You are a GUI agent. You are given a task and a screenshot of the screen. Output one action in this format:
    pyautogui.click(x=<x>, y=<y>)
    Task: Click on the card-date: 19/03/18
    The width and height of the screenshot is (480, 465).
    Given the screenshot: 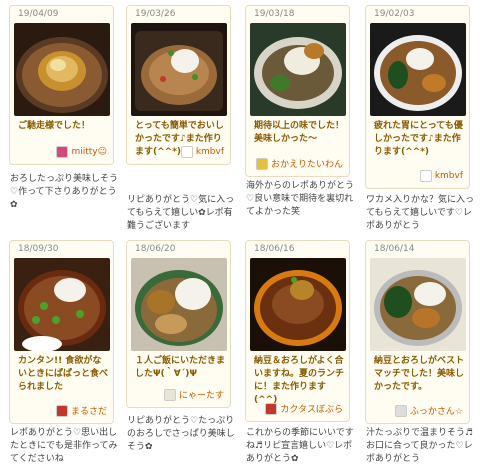 What is the action you would take?
    pyautogui.click(x=274, y=14)
    